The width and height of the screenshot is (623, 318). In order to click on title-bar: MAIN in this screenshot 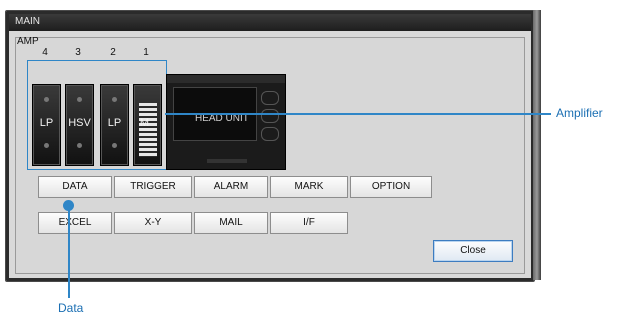, I will do `click(270, 22)`.